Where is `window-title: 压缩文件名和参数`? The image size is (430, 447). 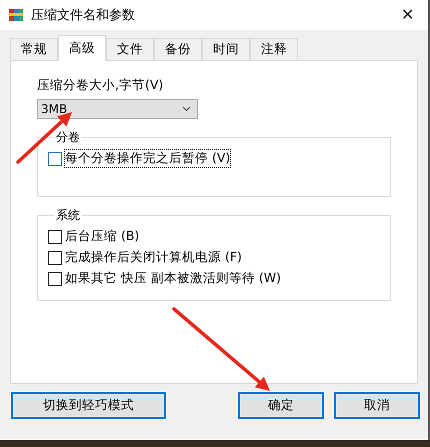 window-title: 压缩文件名和参数 is located at coordinates (83, 15).